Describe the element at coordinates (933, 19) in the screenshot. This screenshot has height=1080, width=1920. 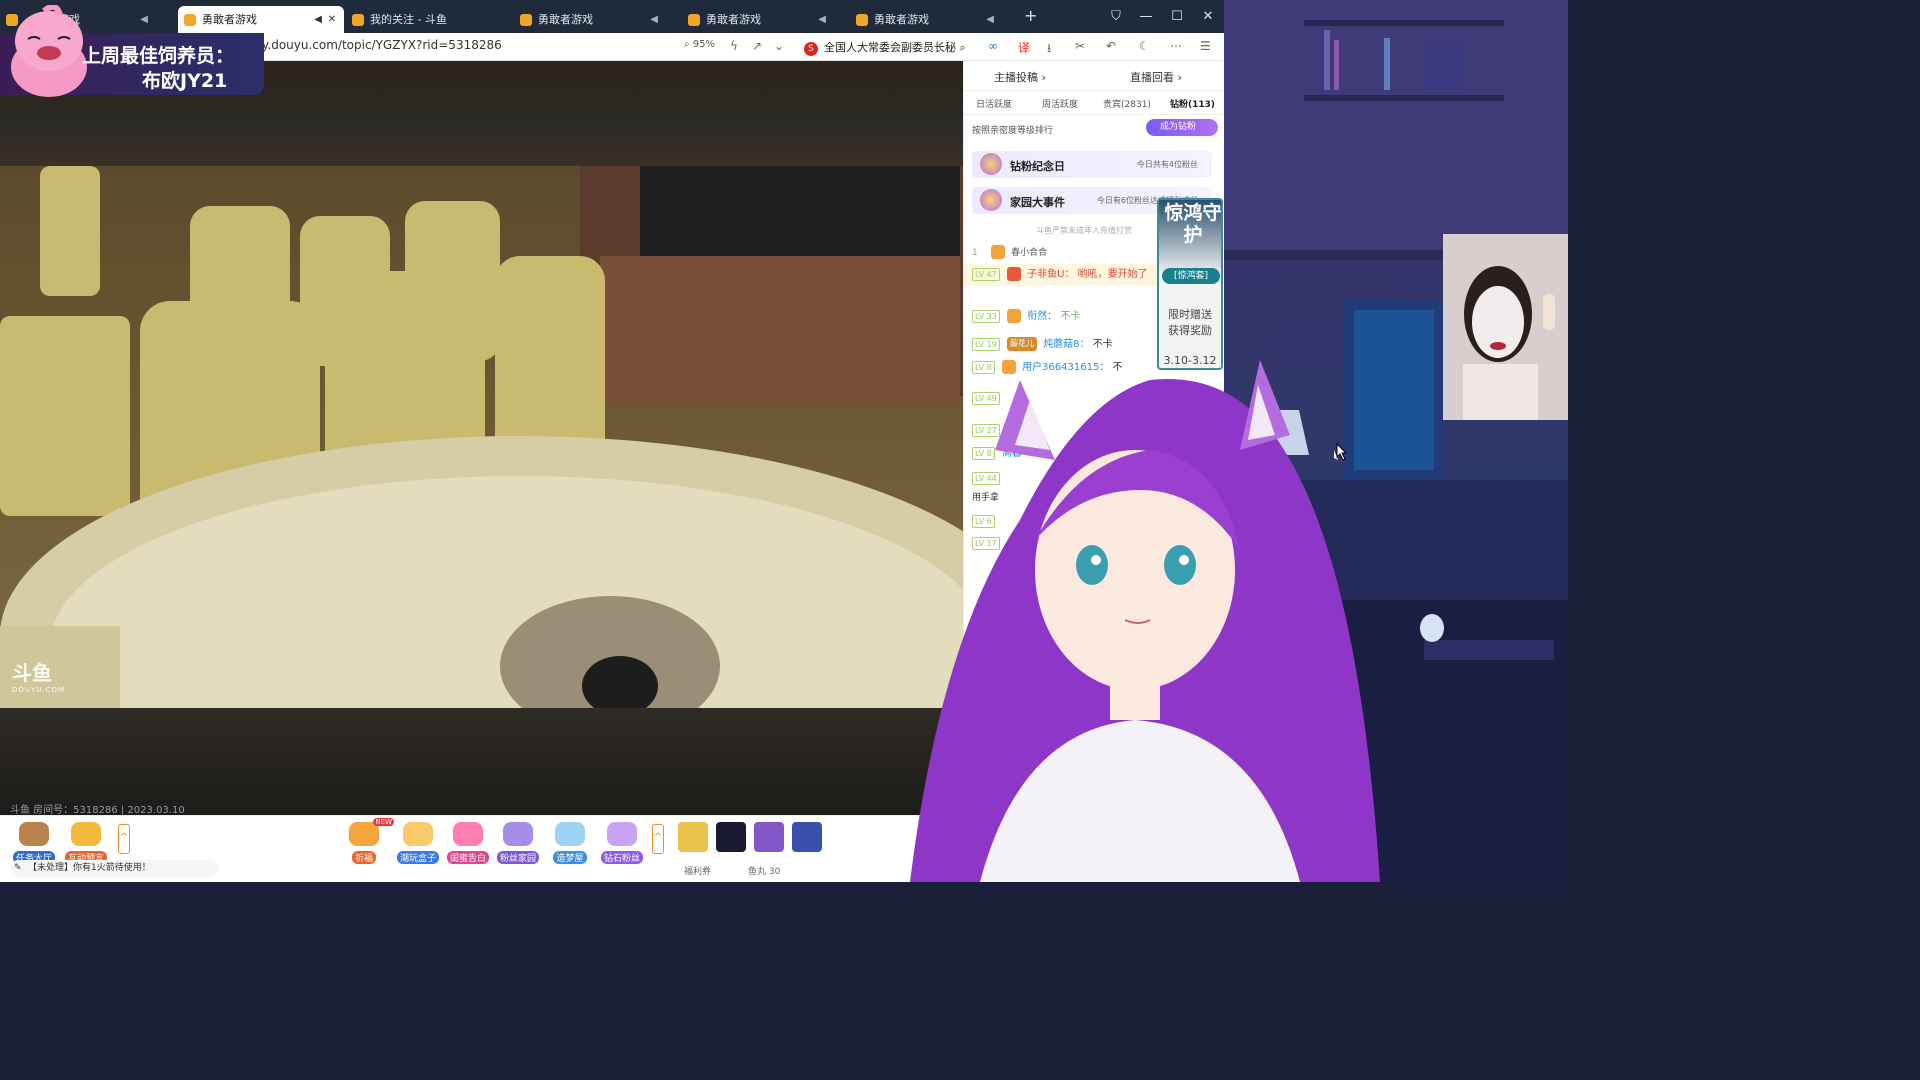
I see `tab-6: 勇敢者游戏 ◀` at that location.